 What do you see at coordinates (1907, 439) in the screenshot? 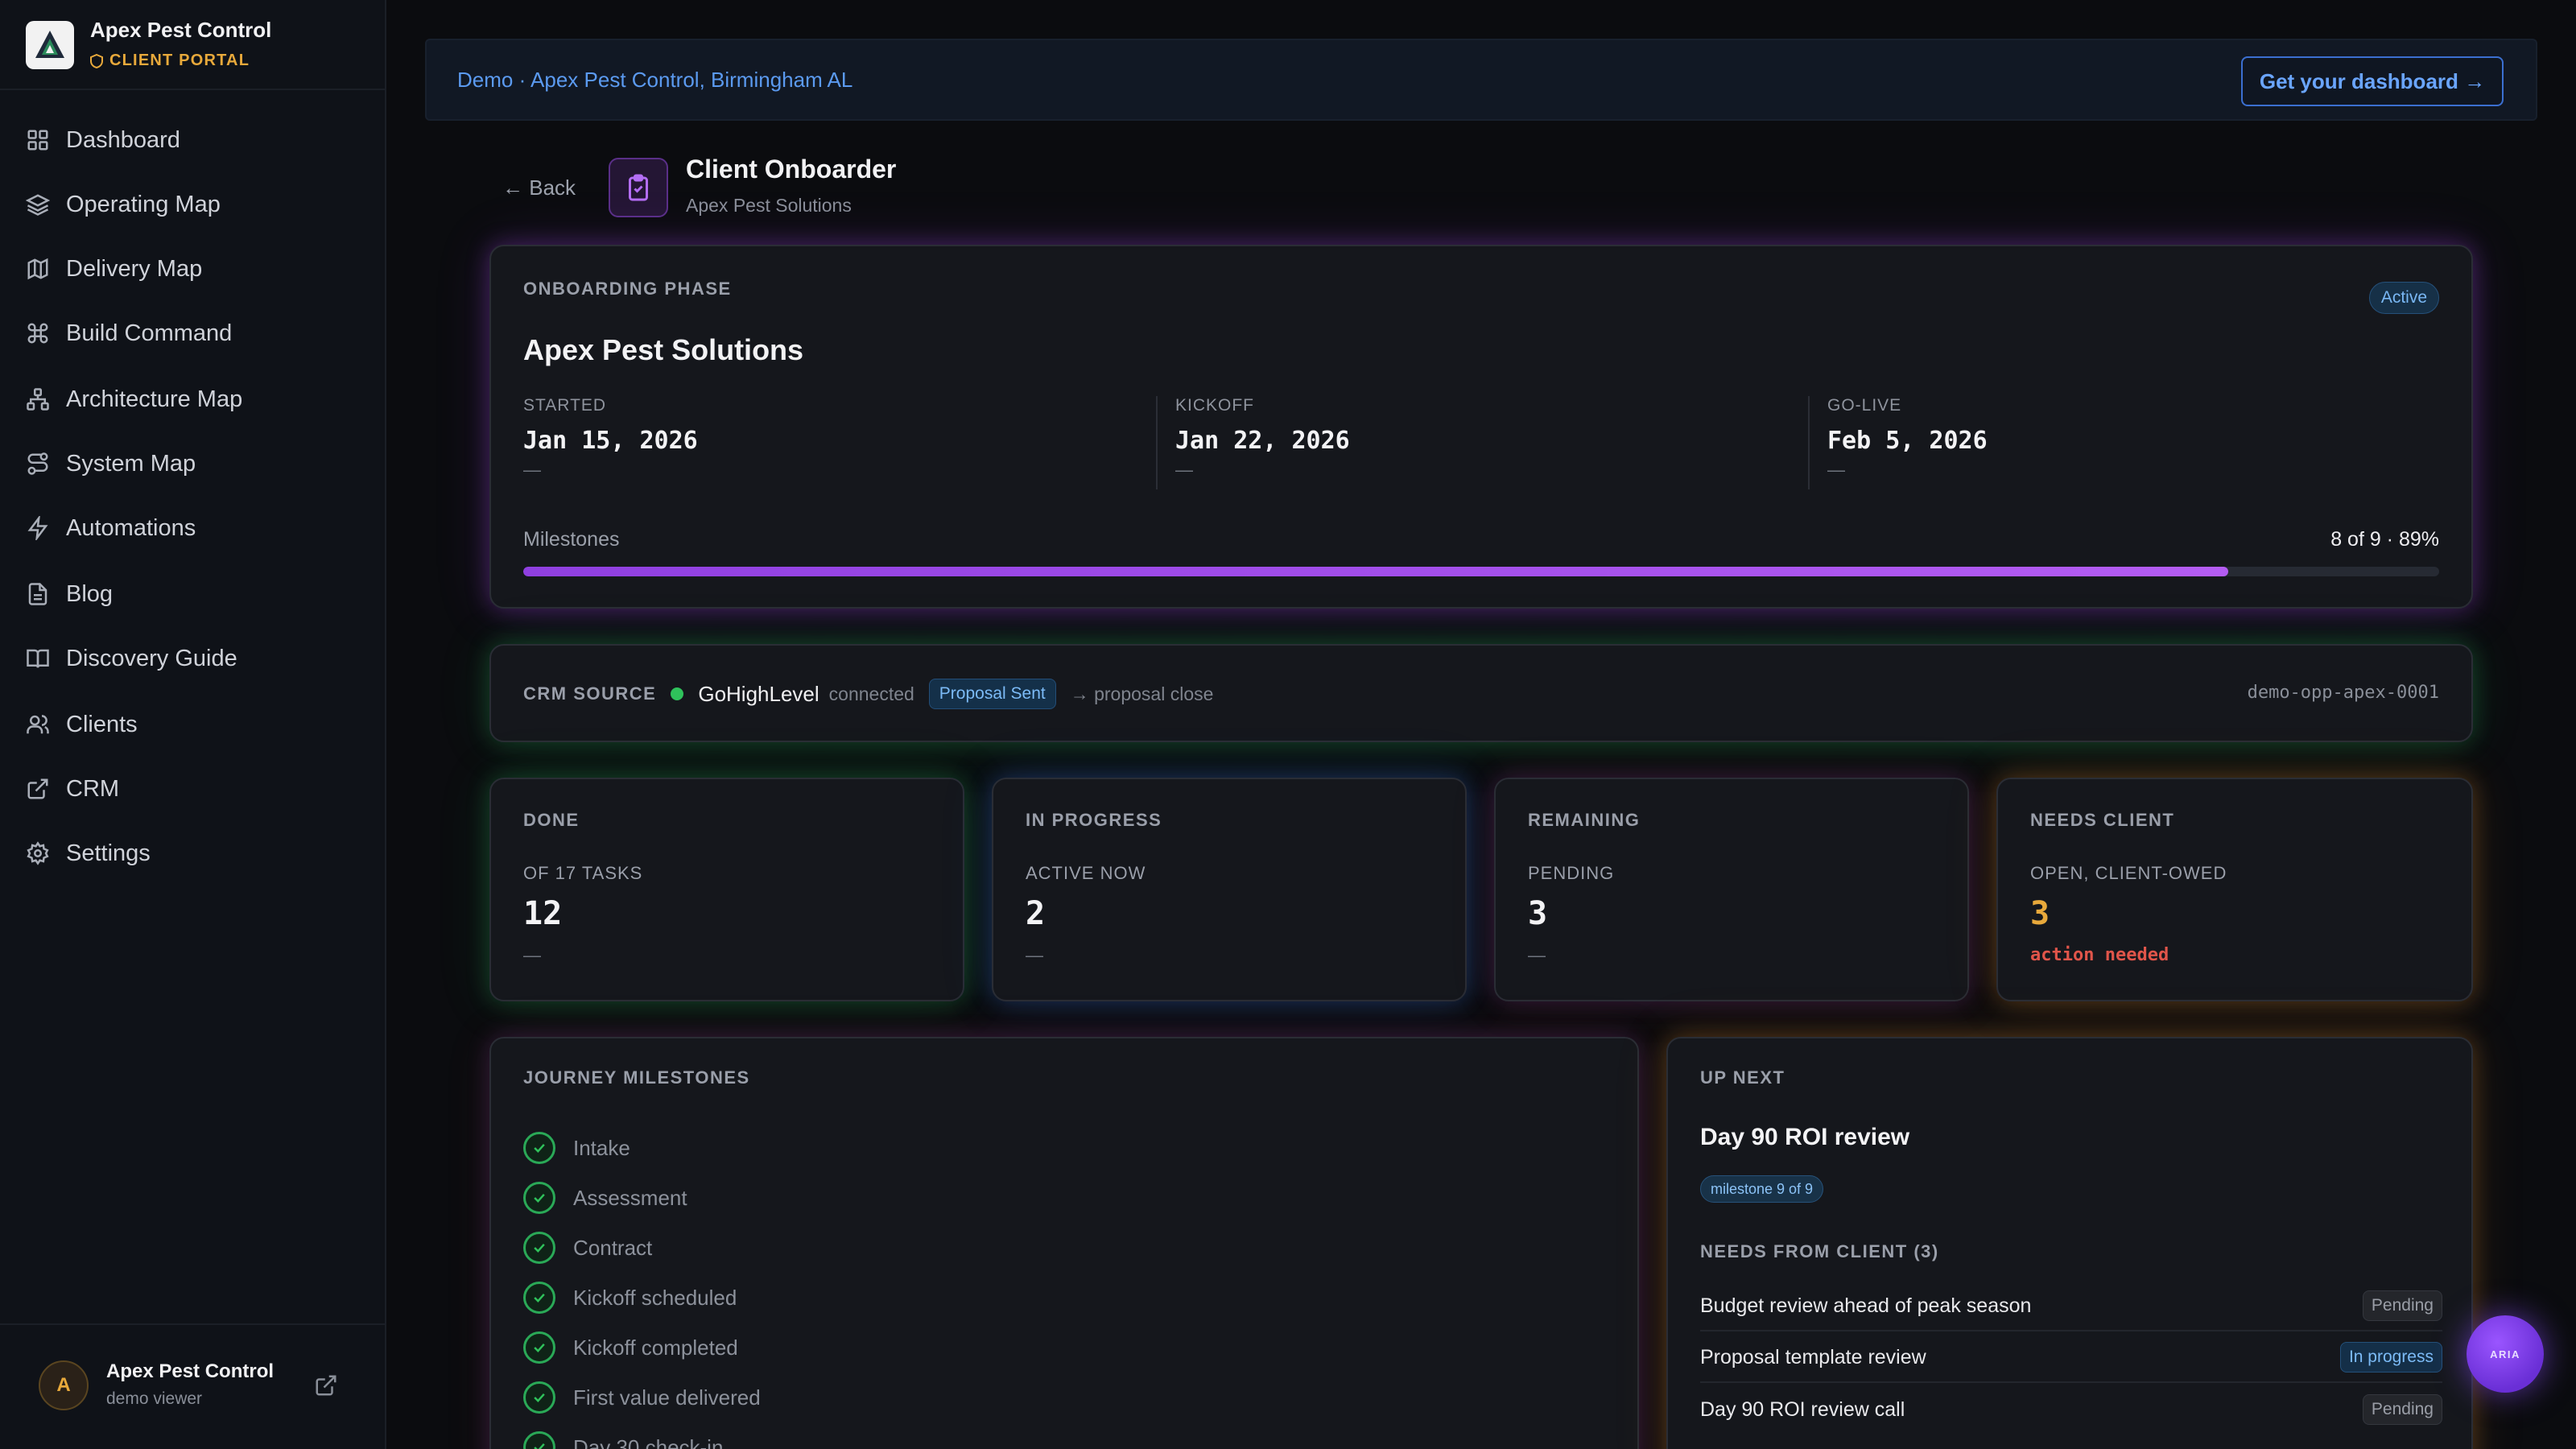
I see `date-go-live: GO-LIVE Feb 5, 2026 —` at bounding box center [1907, 439].